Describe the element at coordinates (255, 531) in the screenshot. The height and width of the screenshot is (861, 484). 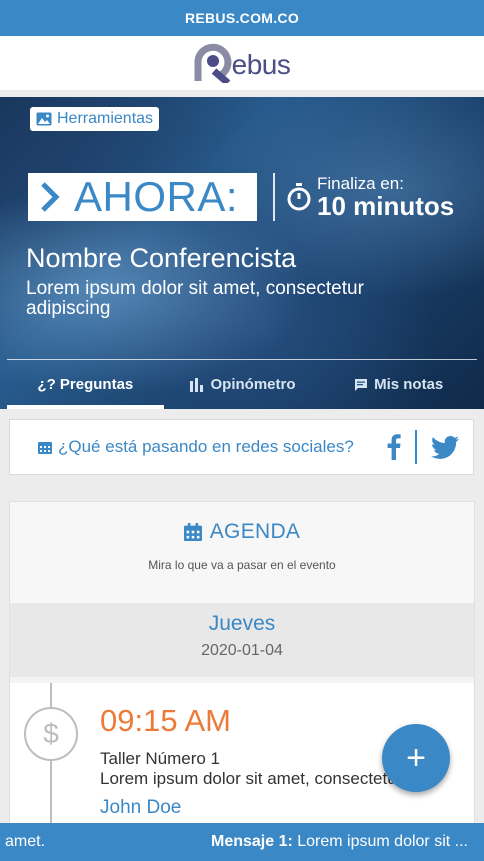
I see `agenda-title-text: AGENDA` at that location.